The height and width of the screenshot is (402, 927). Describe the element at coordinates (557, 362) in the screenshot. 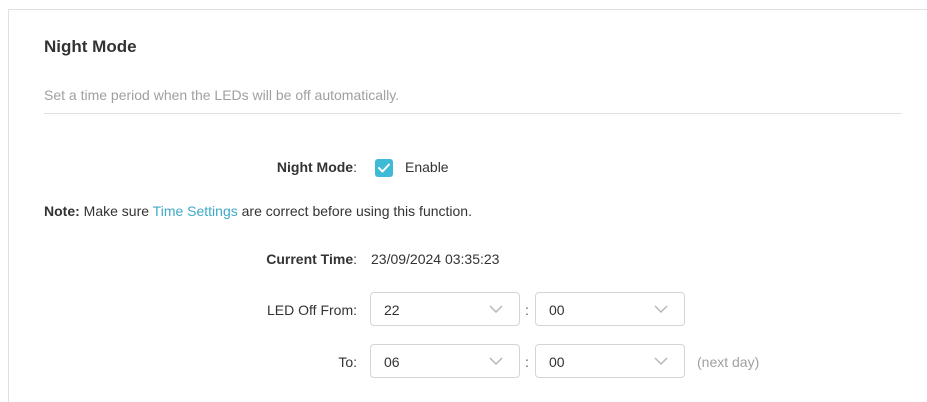

I see `led-off-to-minute-value: 00` at that location.